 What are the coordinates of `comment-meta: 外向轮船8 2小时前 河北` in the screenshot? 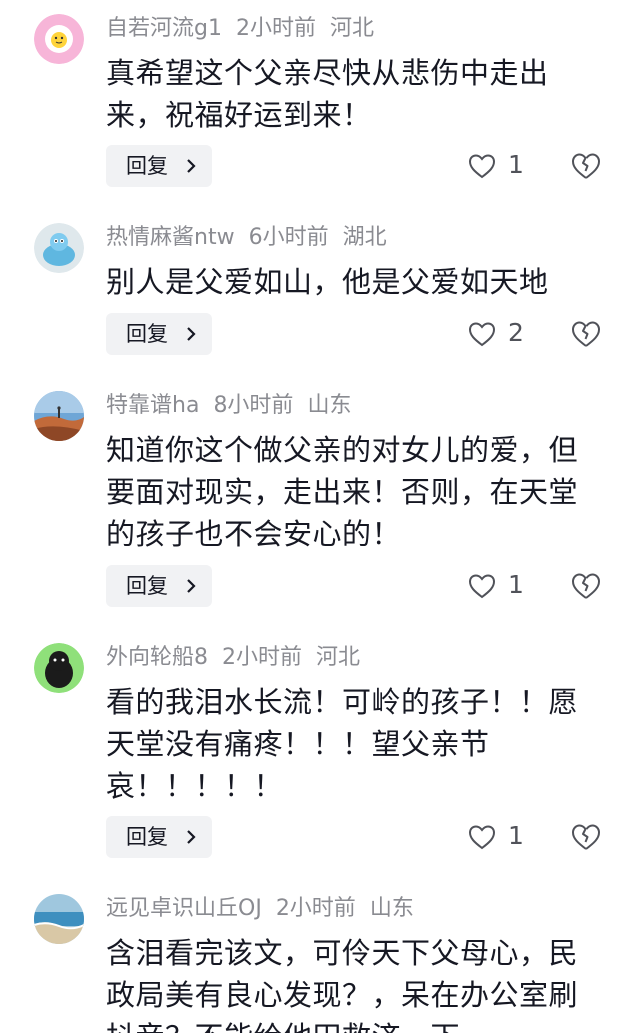 It's located at (240, 658).